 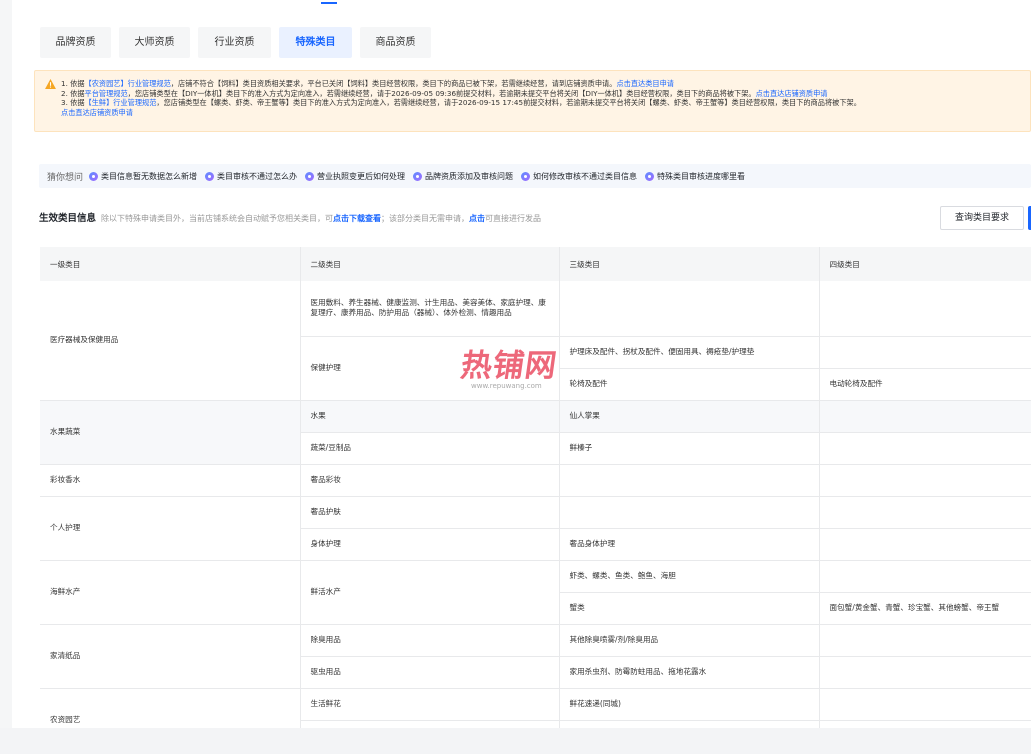 I want to click on publish-link: 点击, so click(x=477, y=218).